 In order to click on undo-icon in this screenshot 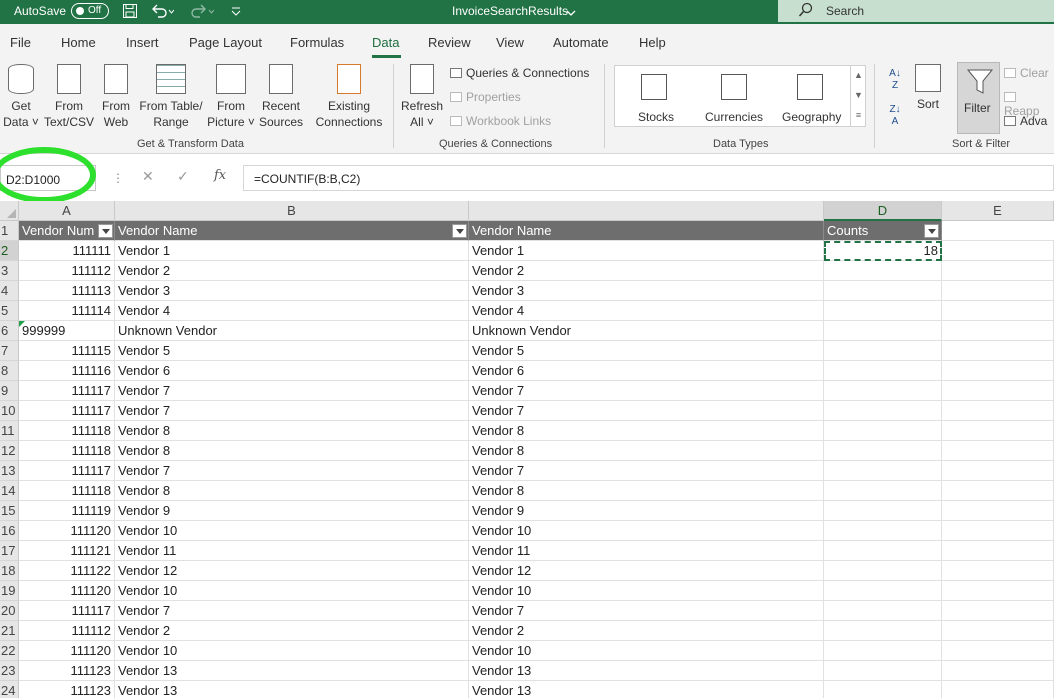, I will do `click(162, 12)`.